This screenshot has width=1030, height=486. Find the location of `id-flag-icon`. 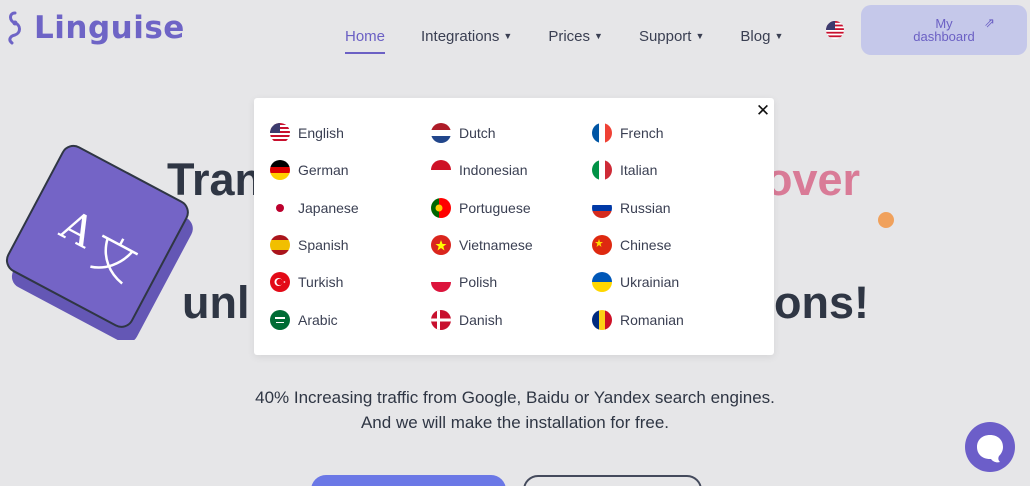

id-flag-icon is located at coordinates (441, 170).